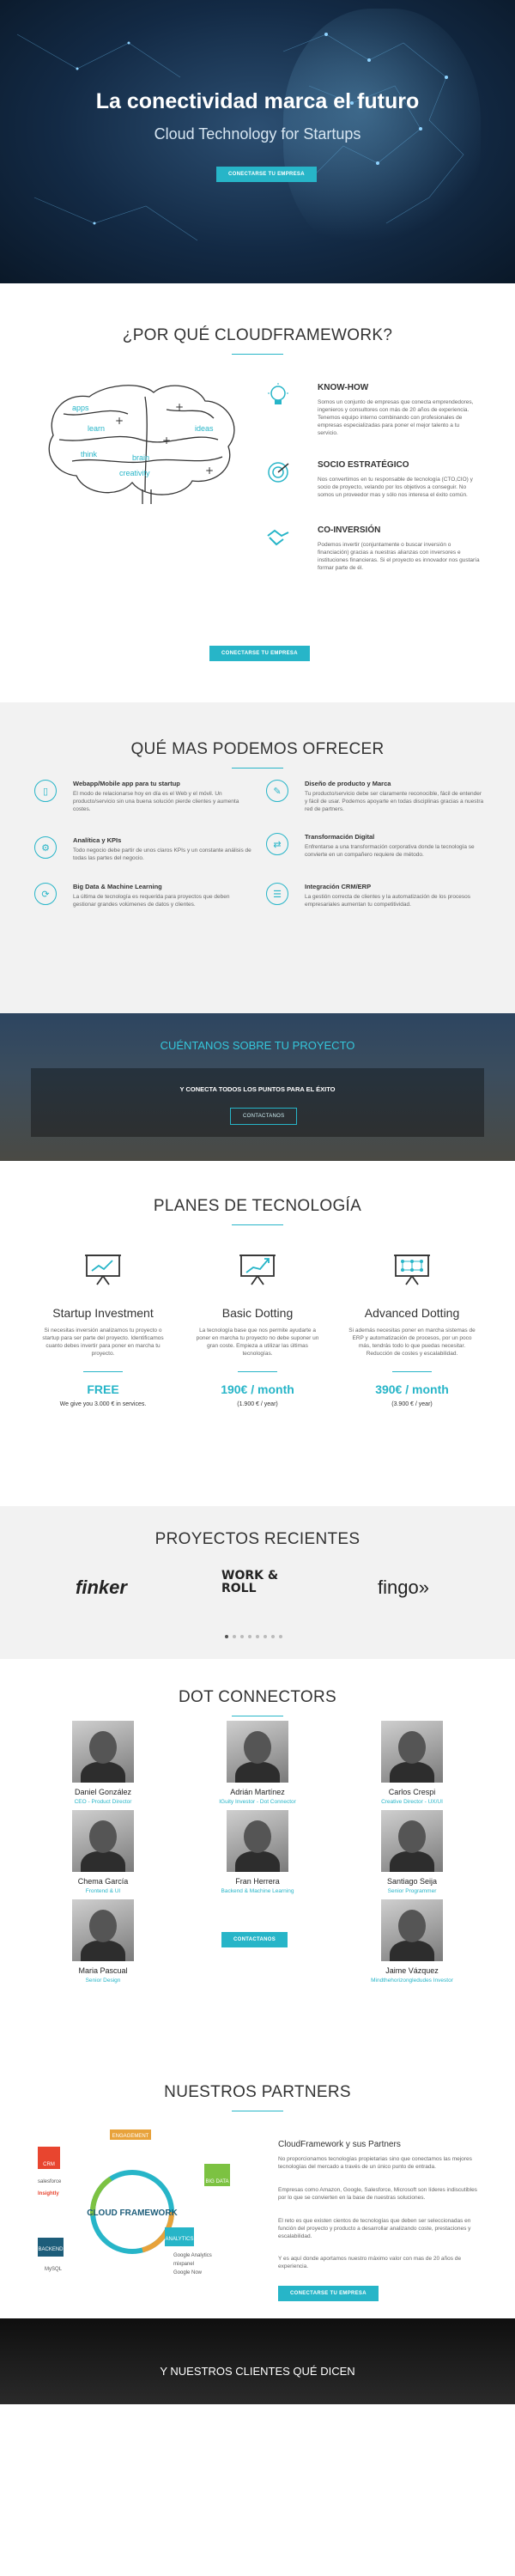 The width and height of the screenshot is (515, 2576). Describe the element at coordinates (49, 2164) in the screenshot. I see `diagram-label-crm: CRM` at that location.